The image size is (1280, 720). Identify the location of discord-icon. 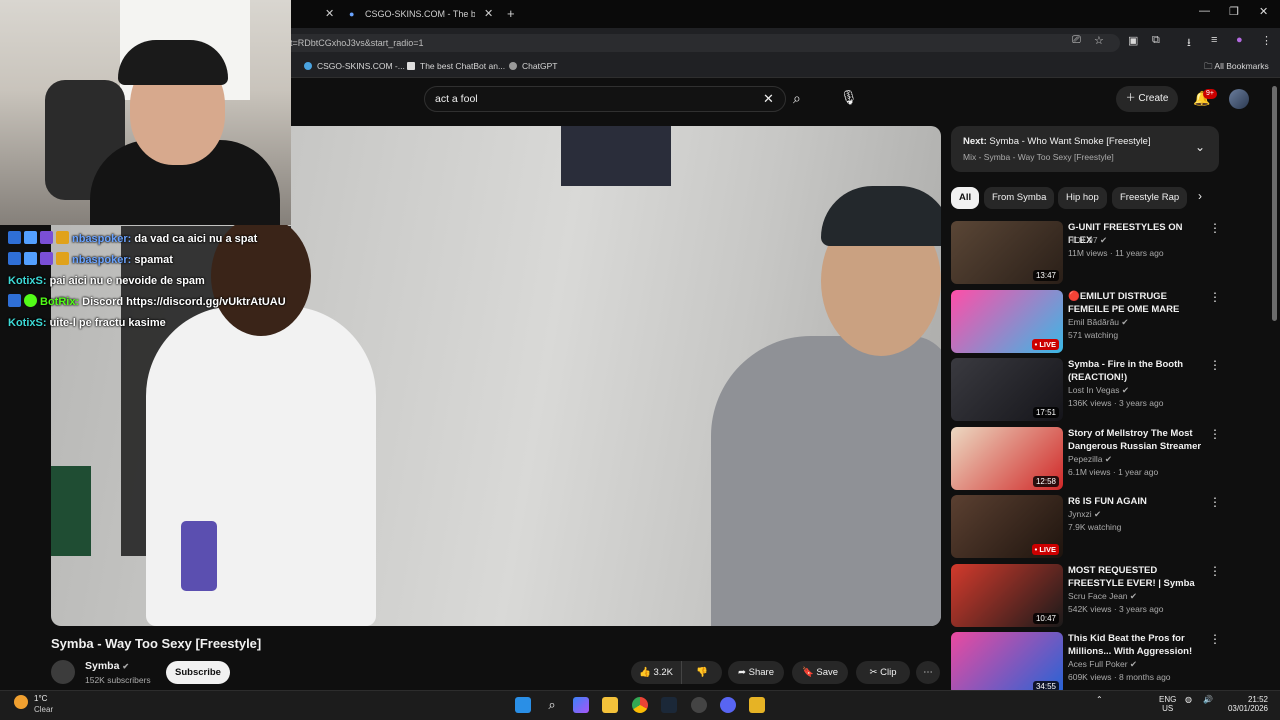
(728, 705).